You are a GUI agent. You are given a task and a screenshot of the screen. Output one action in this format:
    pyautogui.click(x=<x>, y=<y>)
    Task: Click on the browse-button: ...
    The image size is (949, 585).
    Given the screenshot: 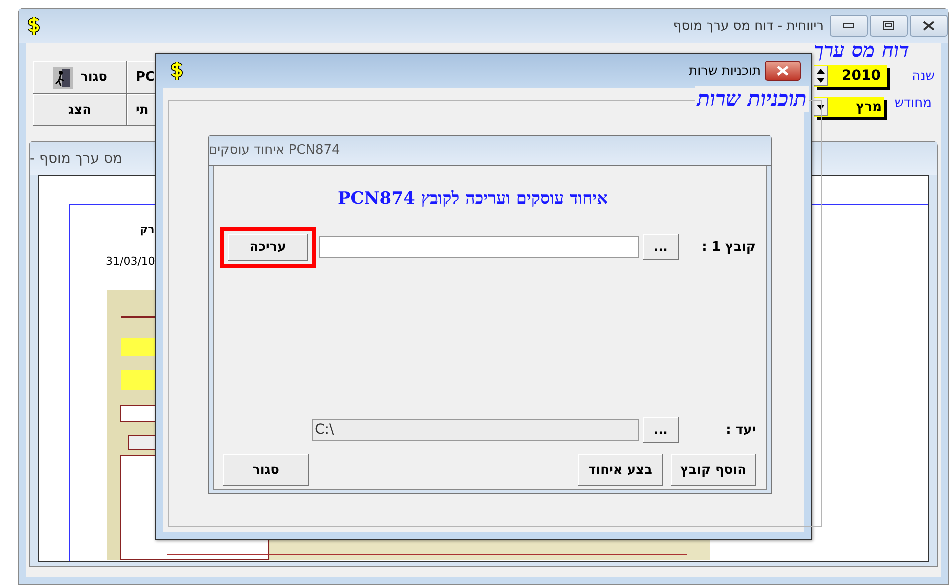 What is the action you would take?
    pyautogui.click(x=661, y=247)
    